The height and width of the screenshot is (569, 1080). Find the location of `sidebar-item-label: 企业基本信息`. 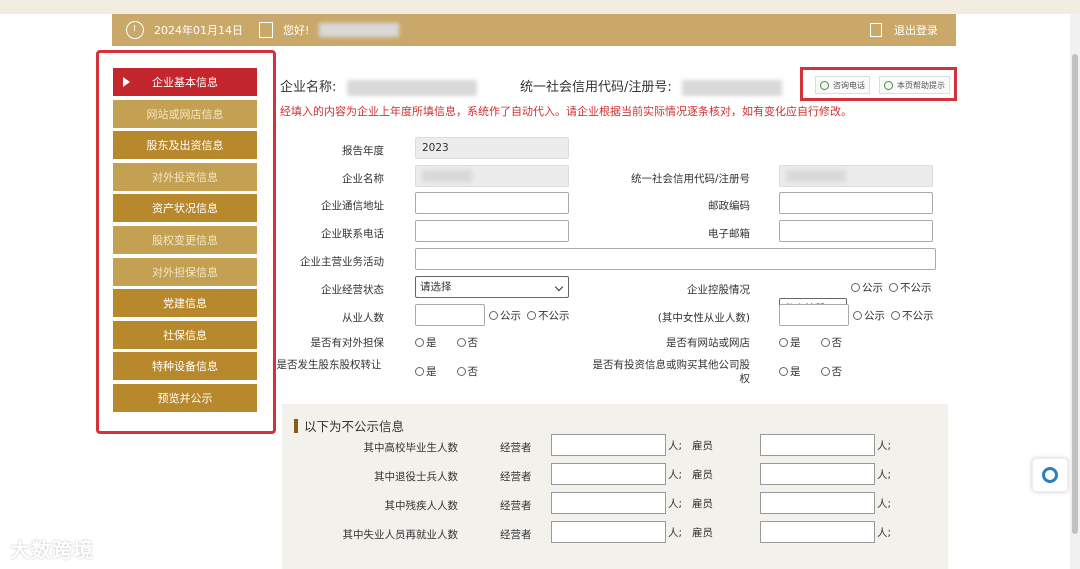

sidebar-item-label: 企业基本信息 is located at coordinates (185, 82).